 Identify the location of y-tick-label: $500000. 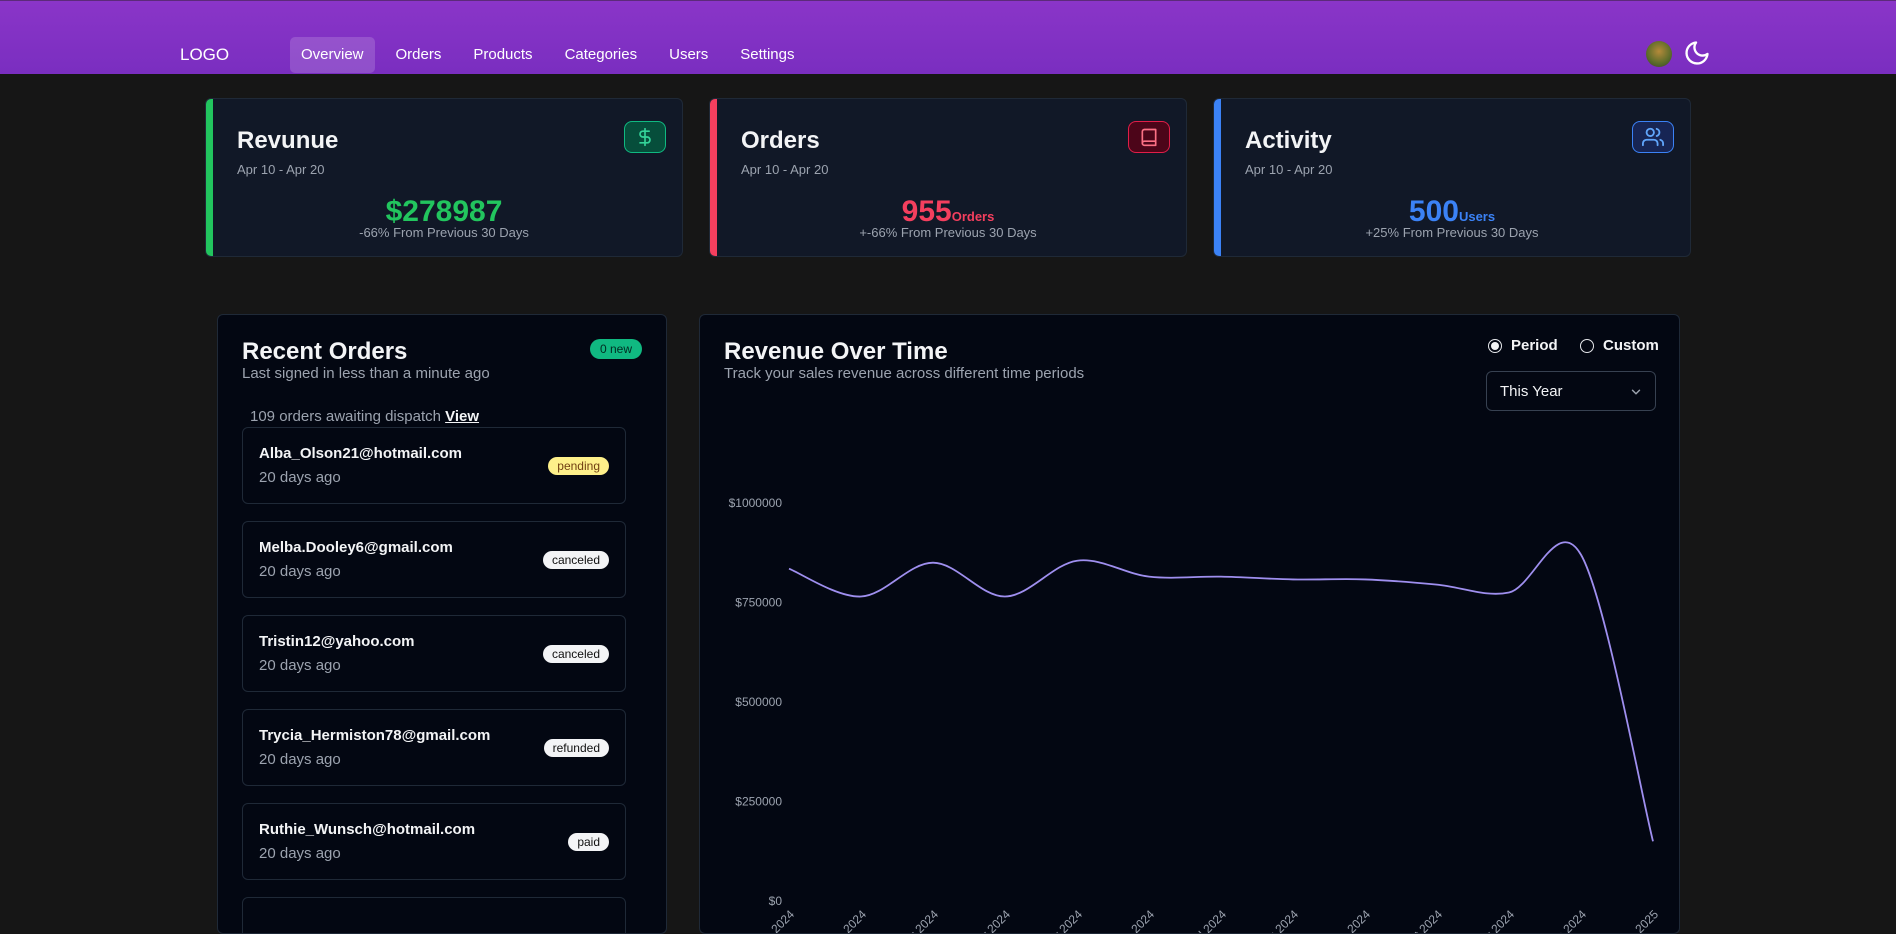
(758, 702).